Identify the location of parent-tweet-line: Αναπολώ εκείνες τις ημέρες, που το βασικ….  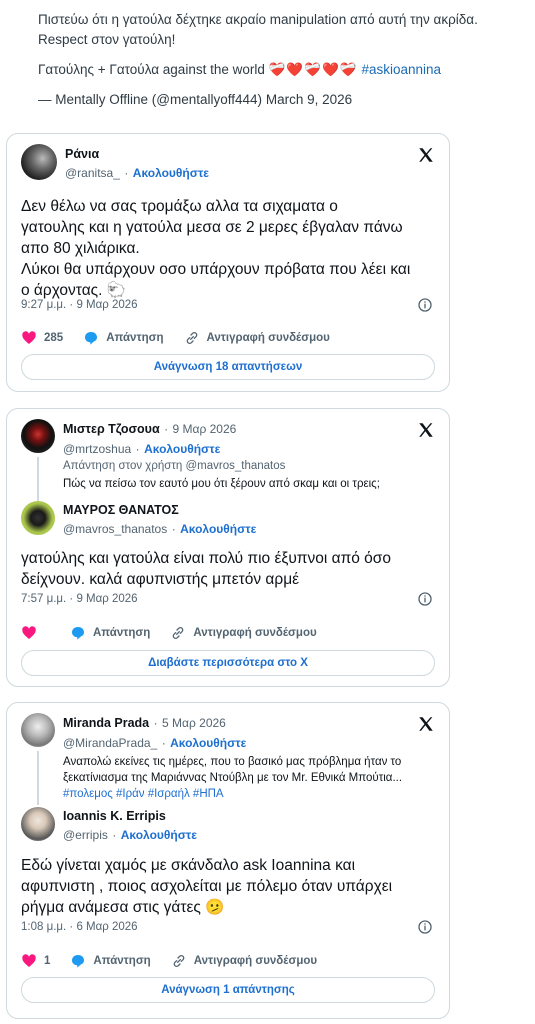
(232, 762).